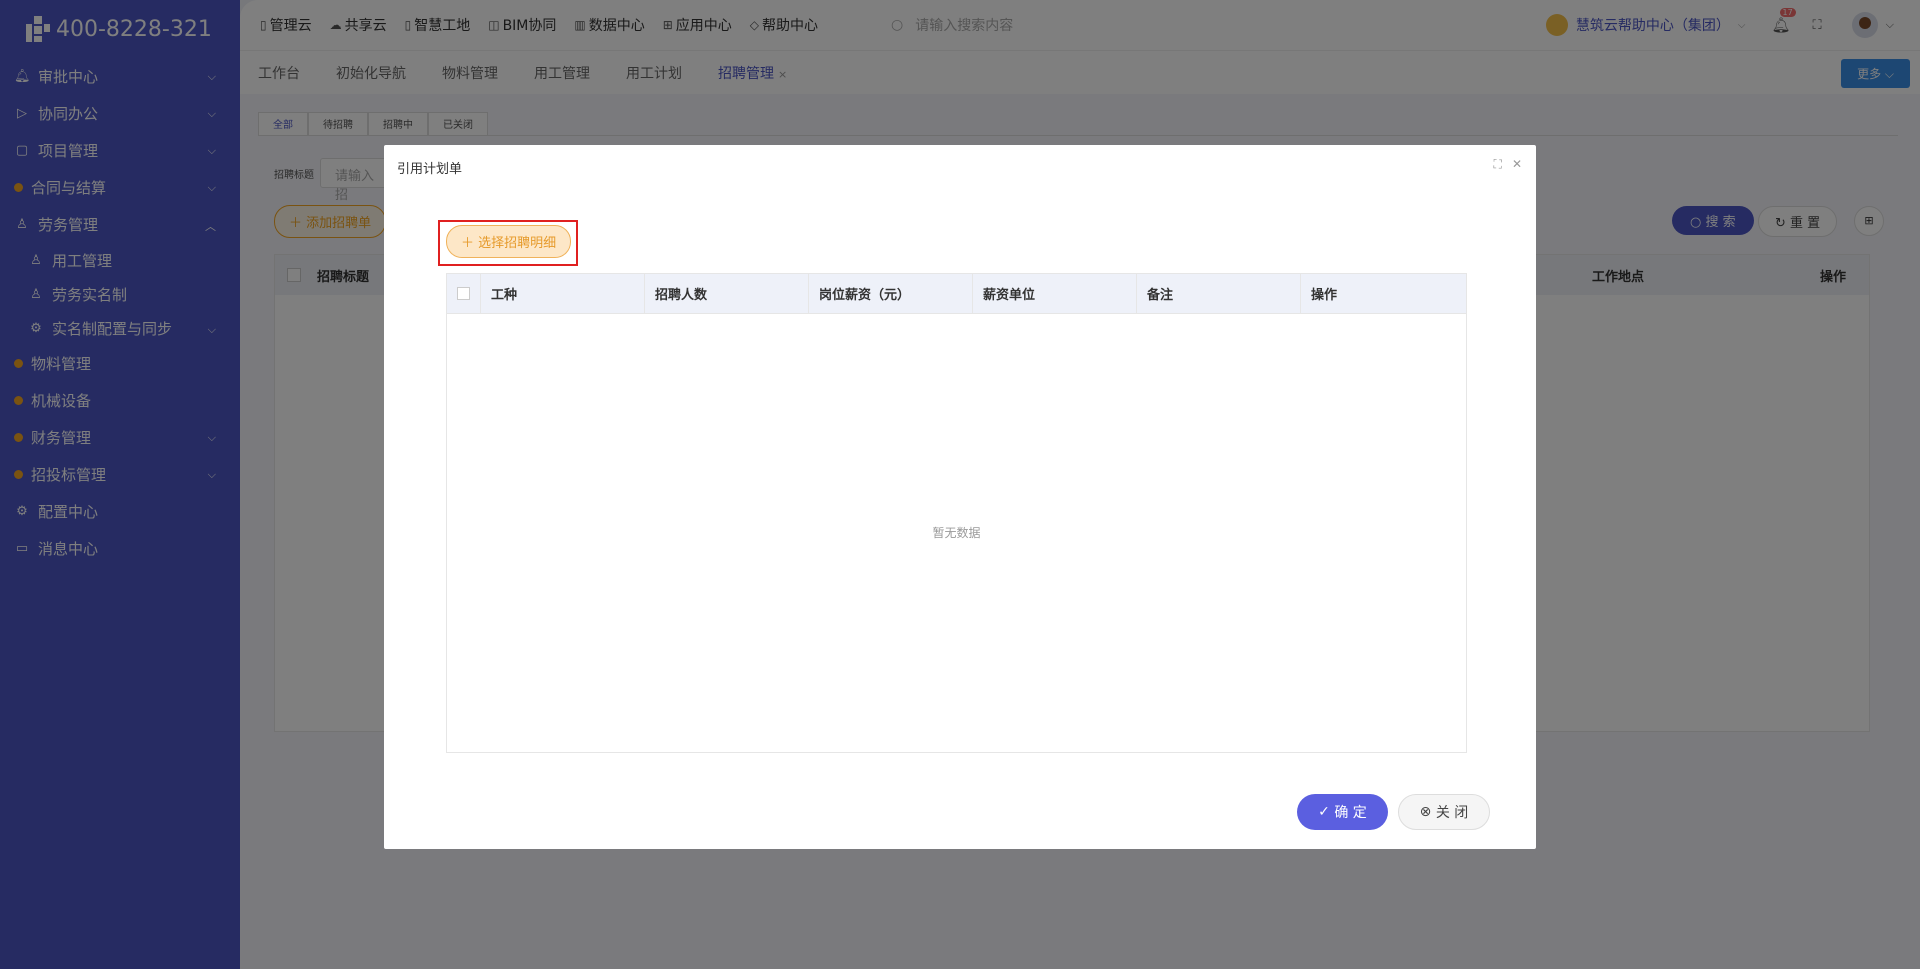 Image resolution: width=1920 pixels, height=969 pixels. Describe the element at coordinates (1324, 295) in the screenshot. I see `column-action: 操作` at that location.